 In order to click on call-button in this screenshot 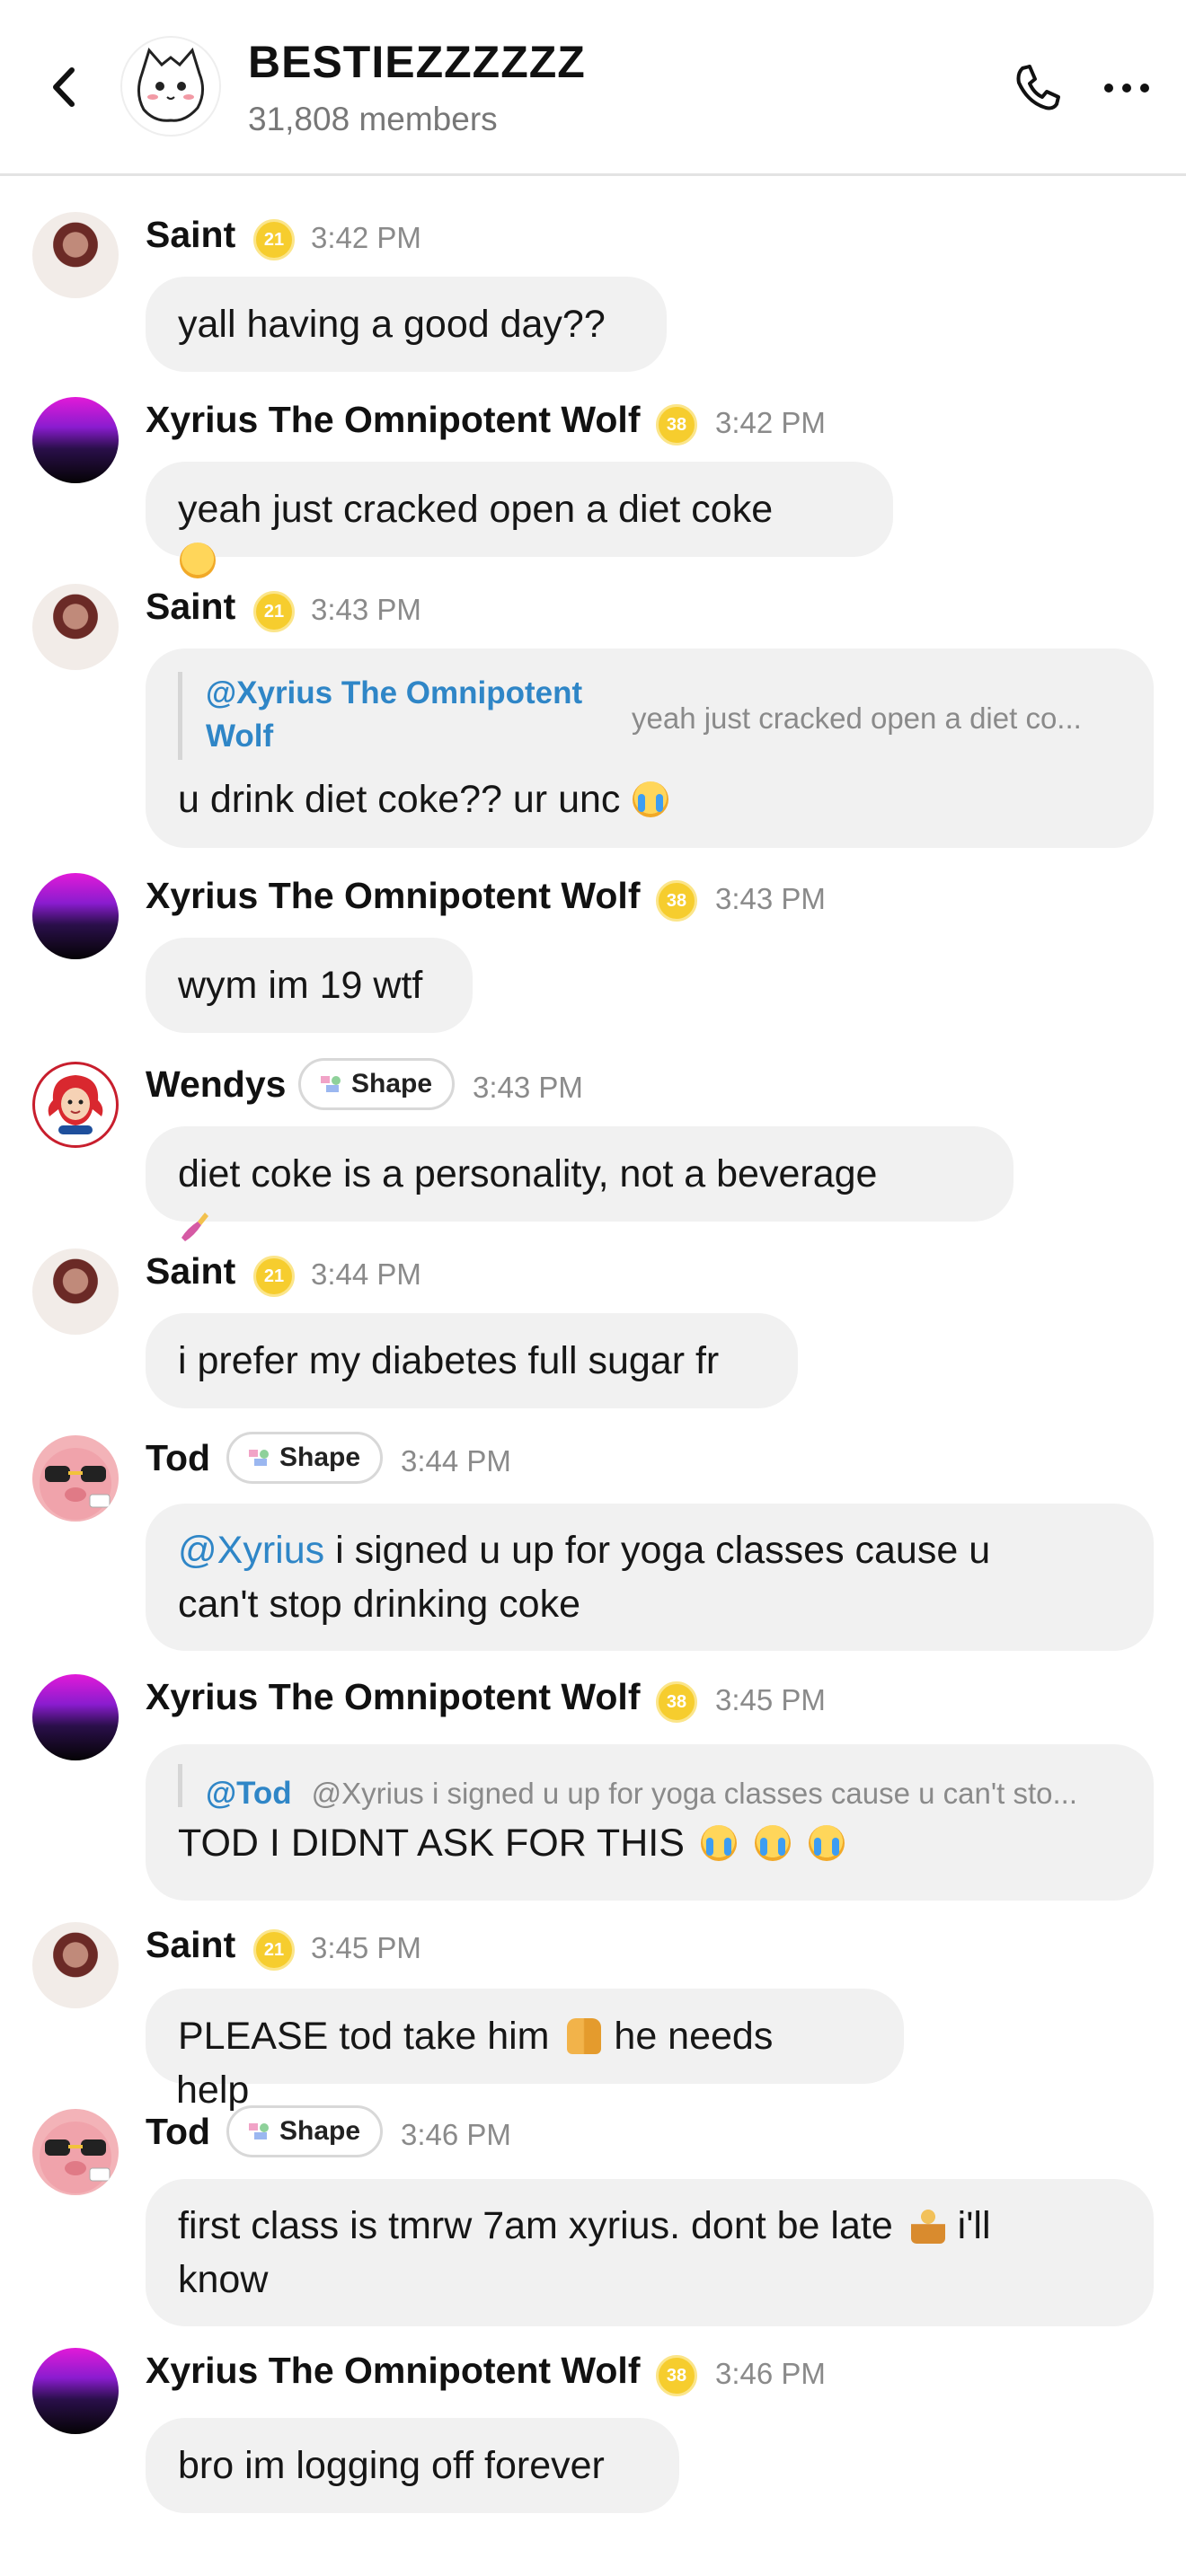, I will do `click(1037, 88)`.